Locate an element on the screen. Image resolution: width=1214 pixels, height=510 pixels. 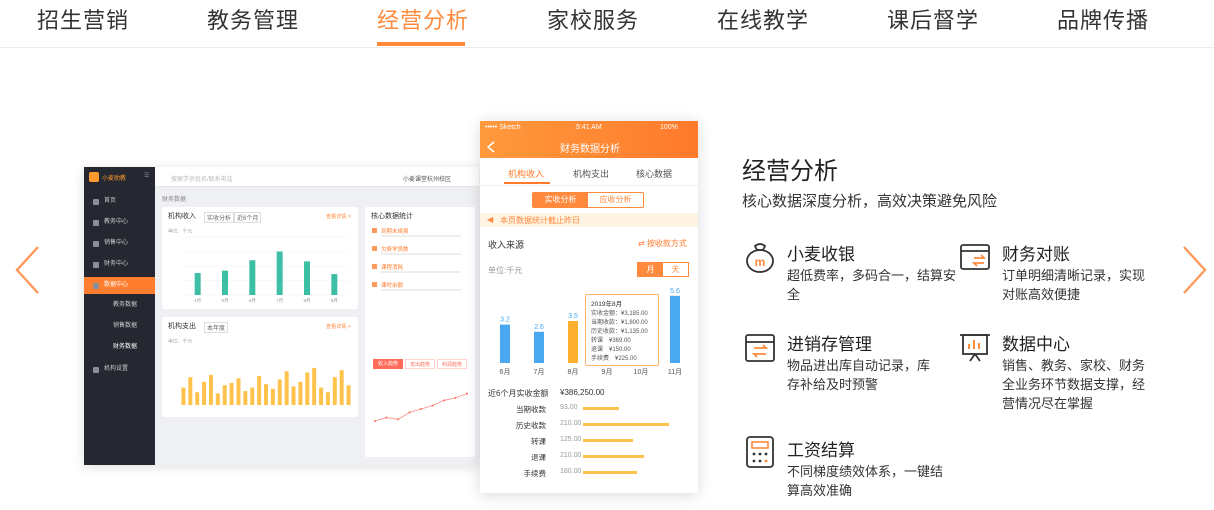
expense-bar-chart is located at coordinates (266, 386).